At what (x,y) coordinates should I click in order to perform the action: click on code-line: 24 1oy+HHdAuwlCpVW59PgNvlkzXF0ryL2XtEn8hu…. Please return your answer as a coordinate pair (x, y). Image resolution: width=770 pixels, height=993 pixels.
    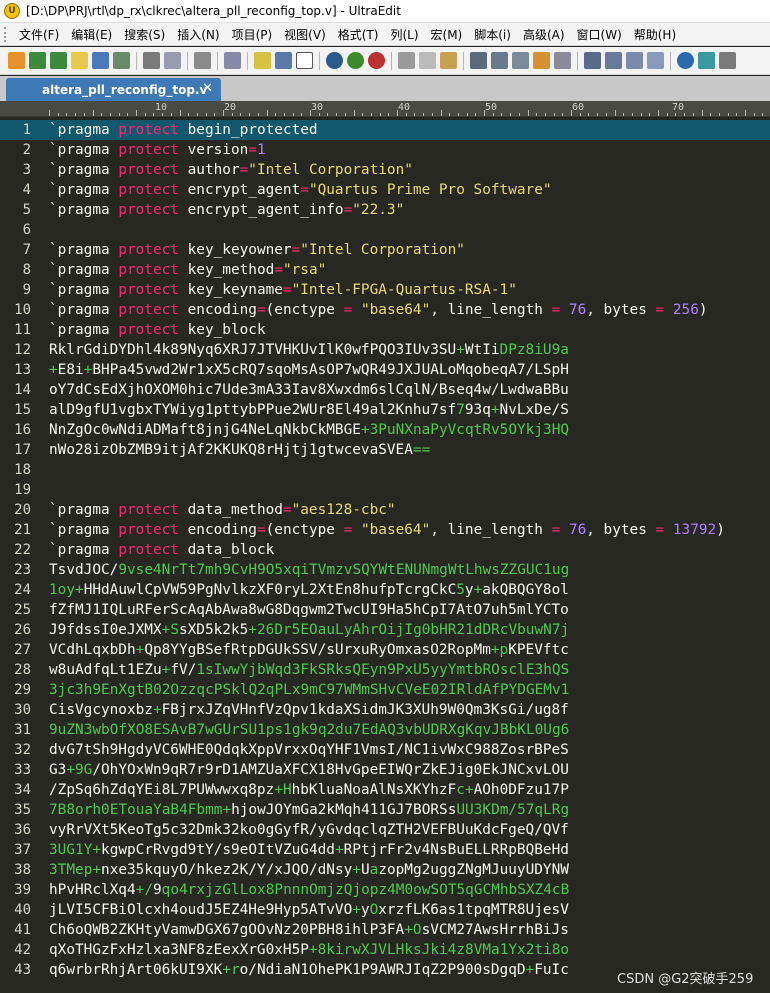
    Looking at the image, I should click on (385, 590).